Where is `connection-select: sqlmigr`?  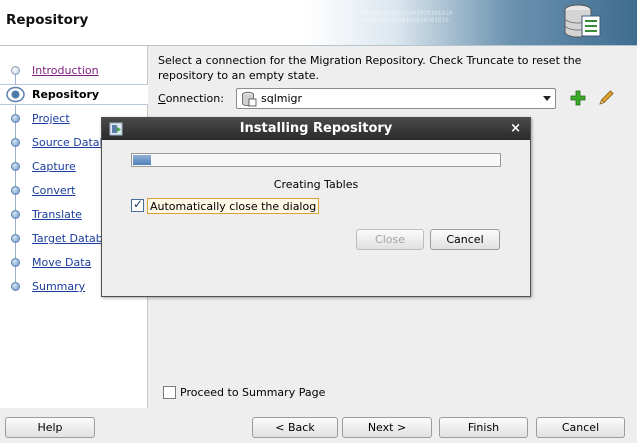 connection-select: sqlmigr is located at coordinates (396, 98).